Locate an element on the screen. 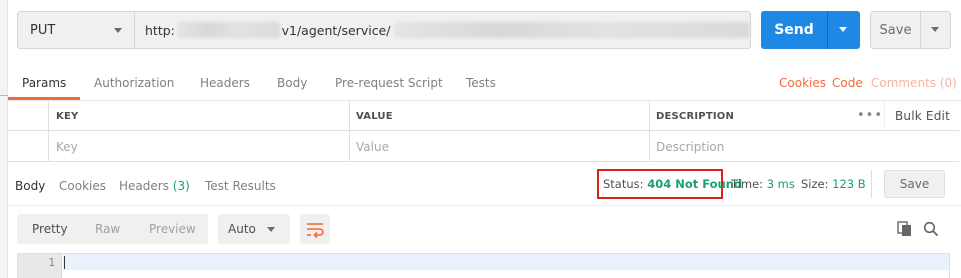  tab-response-cookies: Cookies is located at coordinates (82, 186).